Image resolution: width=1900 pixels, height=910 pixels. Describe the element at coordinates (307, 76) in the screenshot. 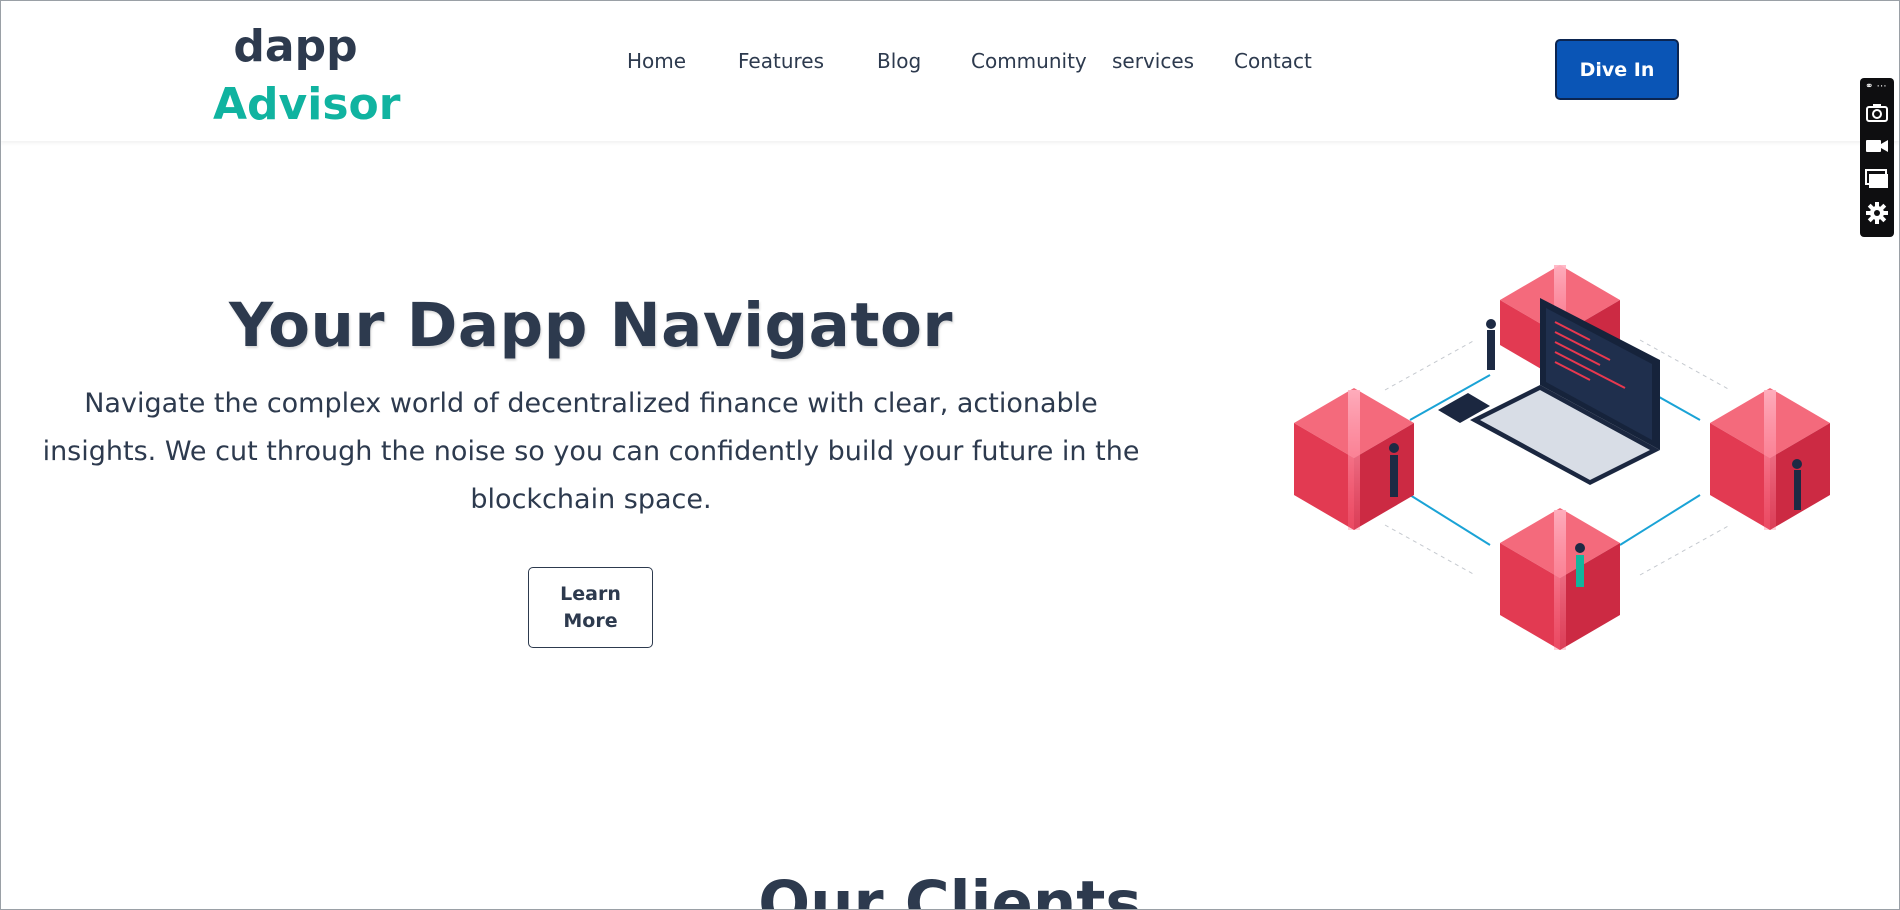

I see `logo: dapp Advisor` at that location.